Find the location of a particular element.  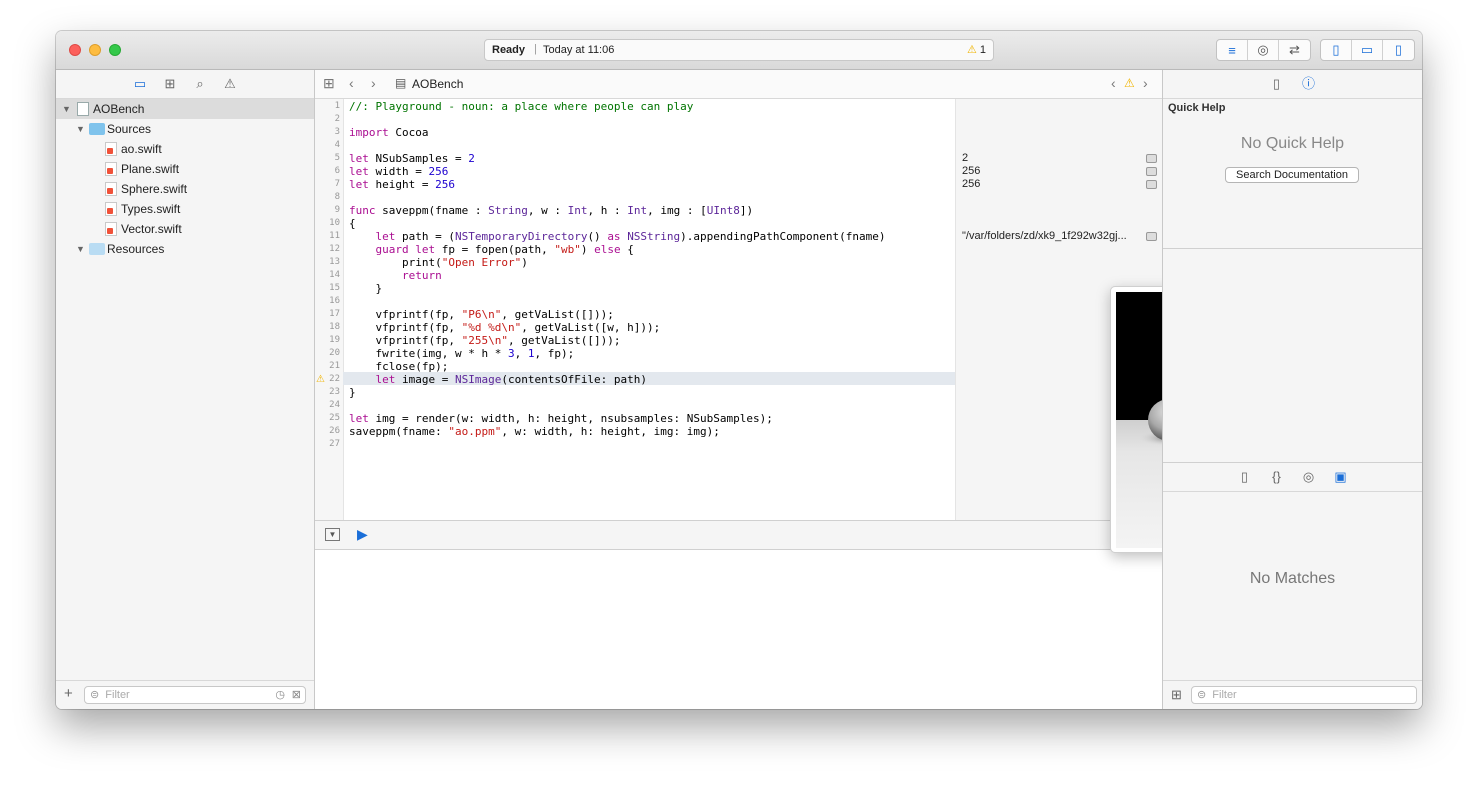

debug-panel-icon: ▭ is located at coordinates (1367, 50).